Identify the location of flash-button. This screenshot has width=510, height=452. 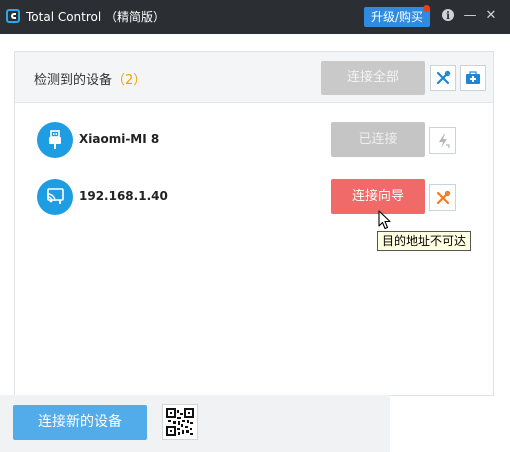
(442, 140).